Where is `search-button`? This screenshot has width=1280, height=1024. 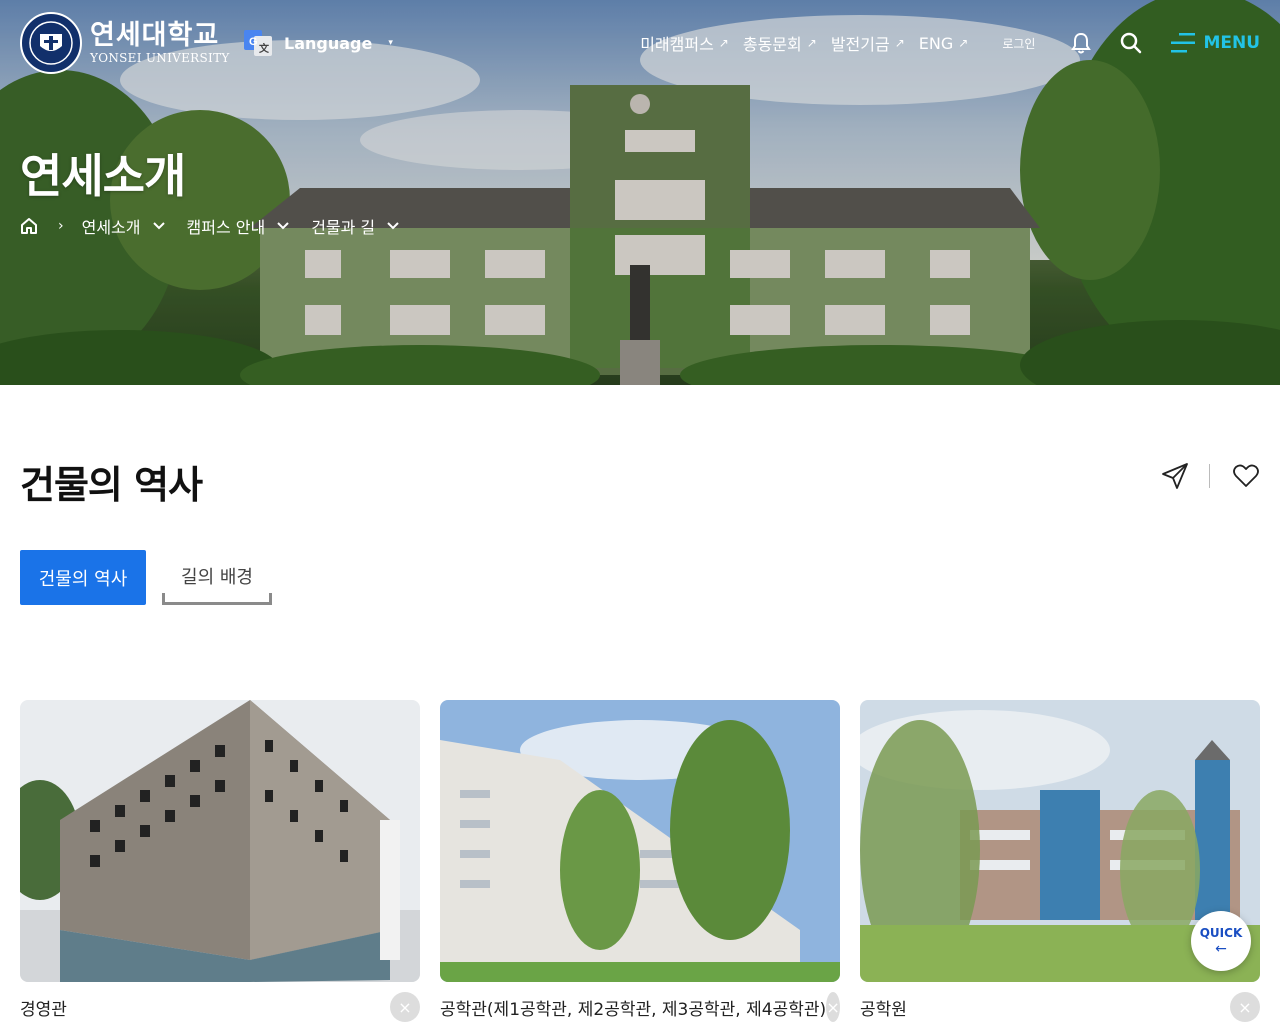 search-button is located at coordinates (1131, 43).